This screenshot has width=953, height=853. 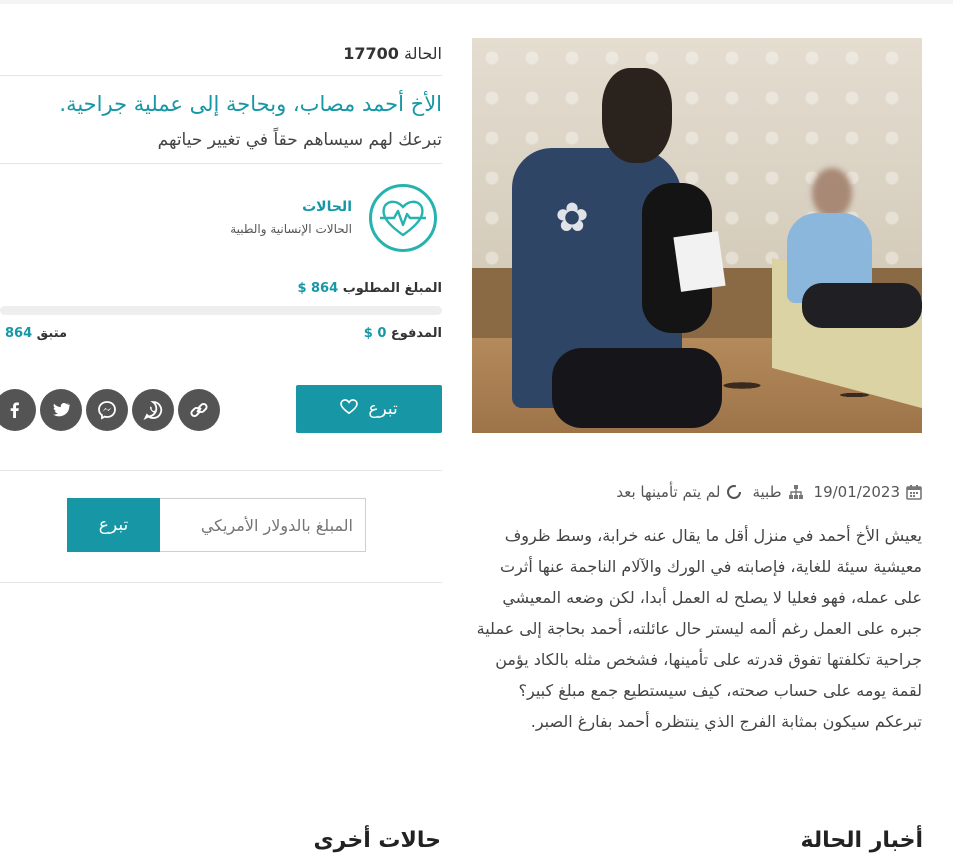 What do you see at coordinates (668, 492) in the screenshot?
I see `case-status: لم يتم تأمينها بعد` at bounding box center [668, 492].